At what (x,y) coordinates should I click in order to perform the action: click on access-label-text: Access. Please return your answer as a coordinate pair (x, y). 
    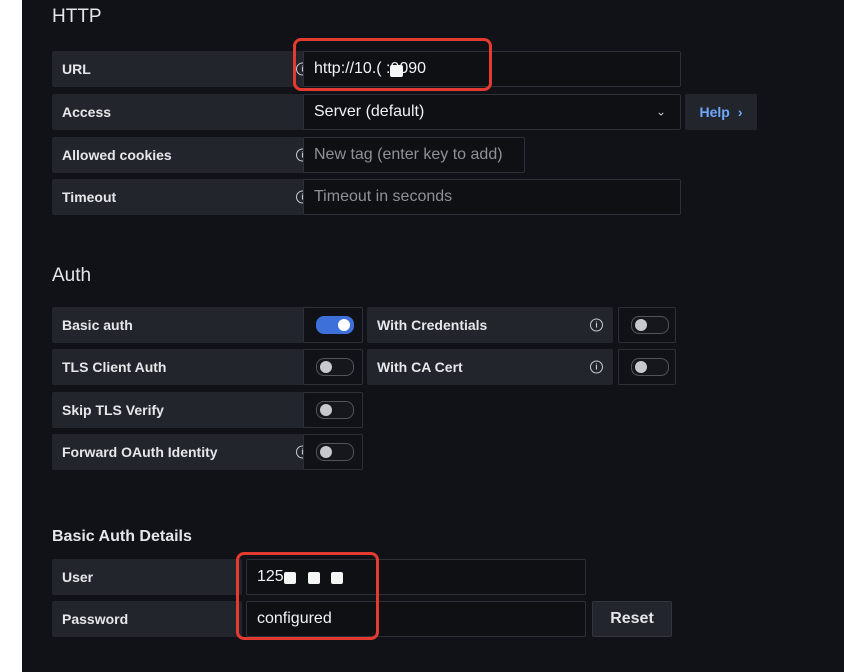
    Looking at the image, I should click on (87, 112).